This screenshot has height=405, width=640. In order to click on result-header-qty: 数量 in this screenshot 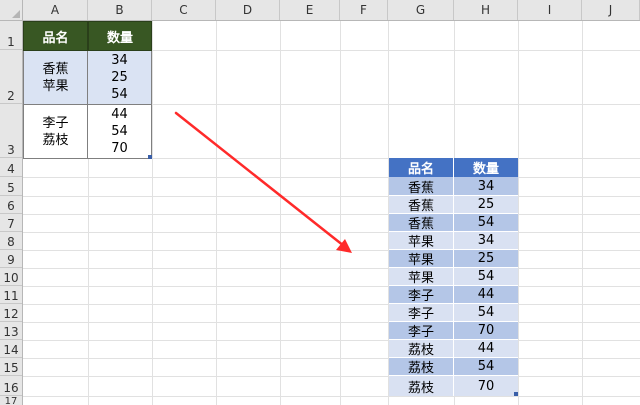, I will do `click(486, 167)`.